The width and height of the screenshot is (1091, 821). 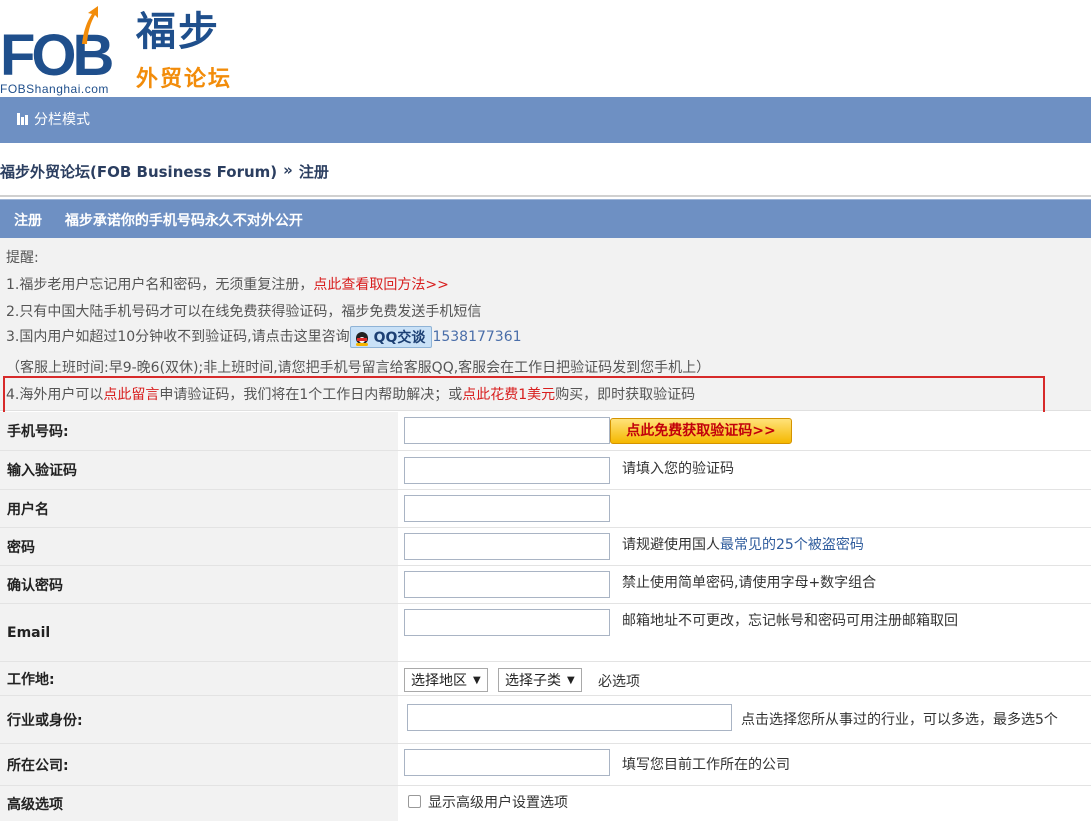 I want to click on breadcrumb: 福步外贸论坛(FOB Business Forum) » 注册, so click(x=164, y=171).